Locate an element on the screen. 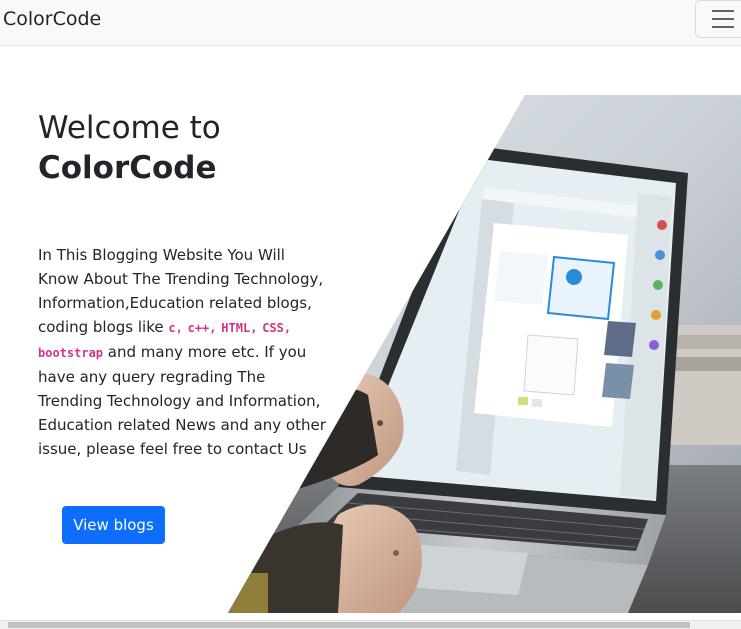 This screenshot has height=629, width=741. code-tag: CSS, is located at coordinates (277, 328).